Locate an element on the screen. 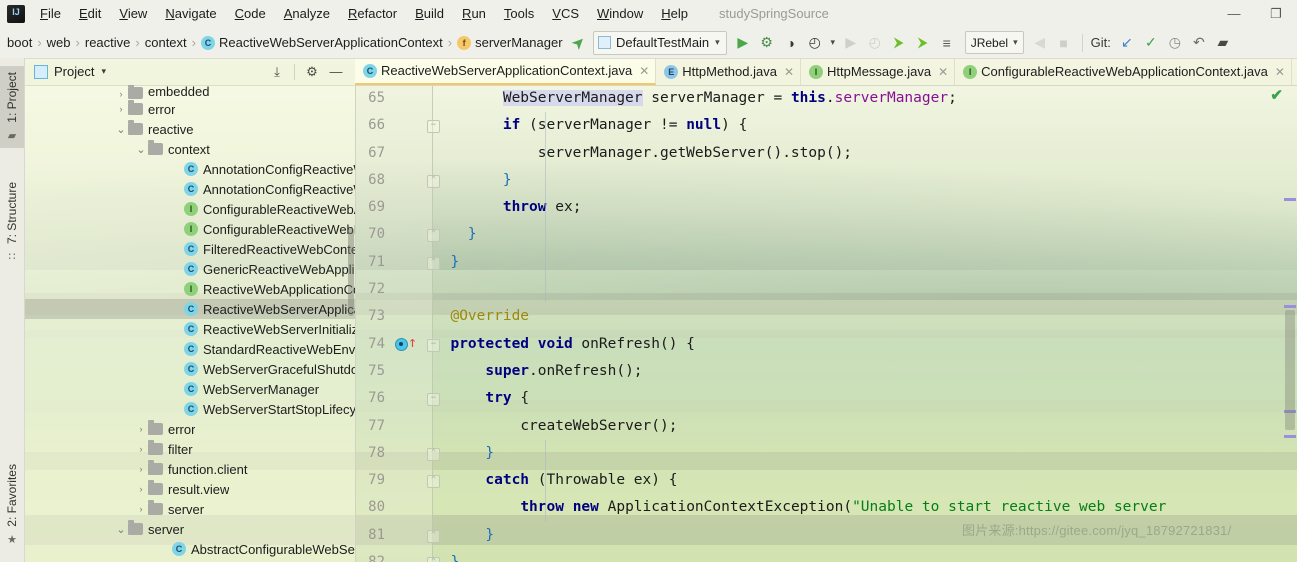  breadcrumb-item-servermanager: f serverManager is located at coordinates (509, 42).